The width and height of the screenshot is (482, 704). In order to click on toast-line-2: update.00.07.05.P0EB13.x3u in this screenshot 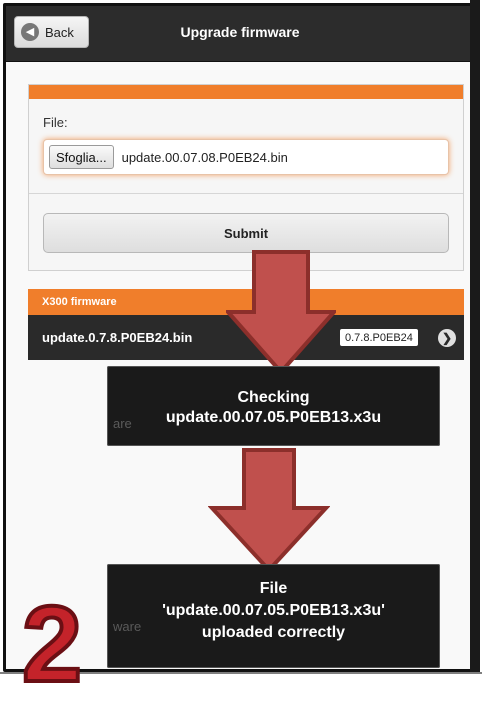, I will do `click(273, 417)`.